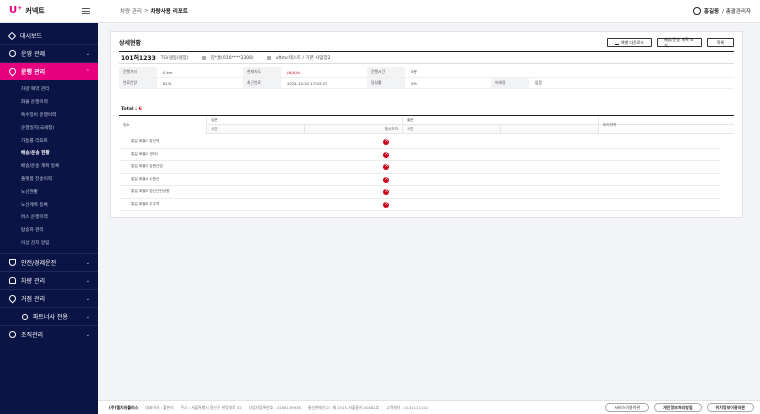 The image size is (760, 414). Describe the element at coordinates (49, 102) in the screenshot. I see `submenu-item: 화물 운행이력` at that location.